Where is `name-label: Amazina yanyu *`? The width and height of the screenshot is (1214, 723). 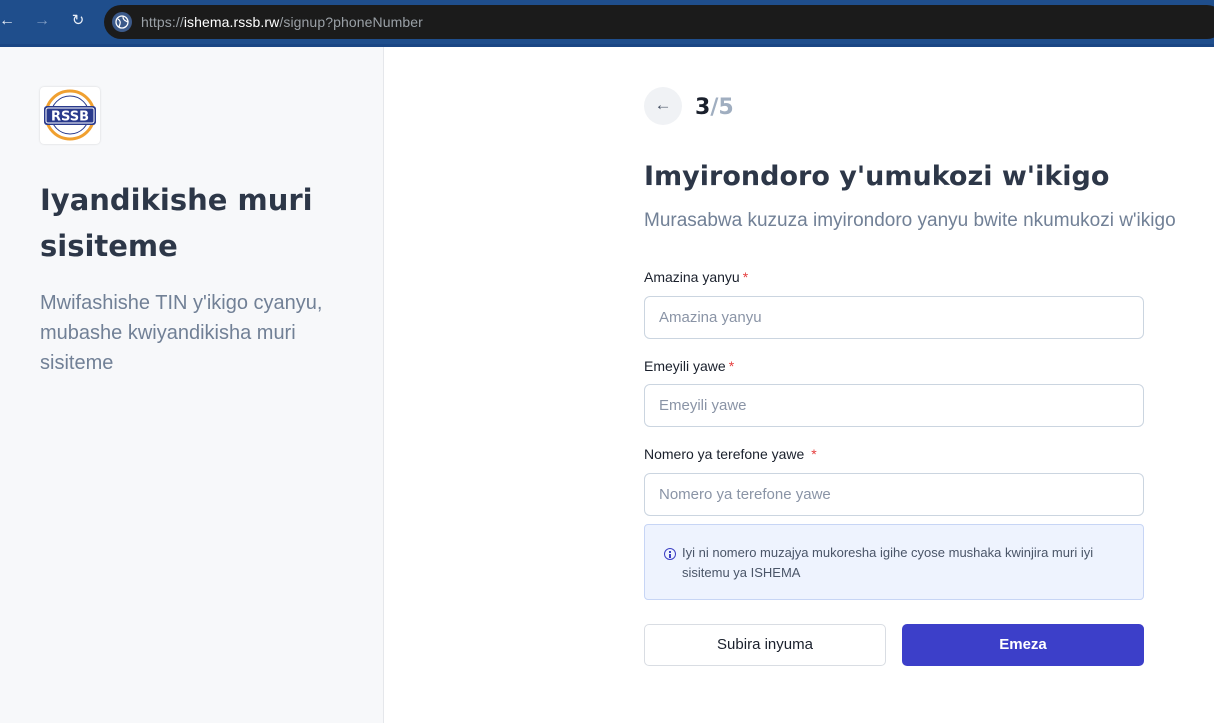
name-label: Amazina yanyu * is located at coordinates (696, 277).